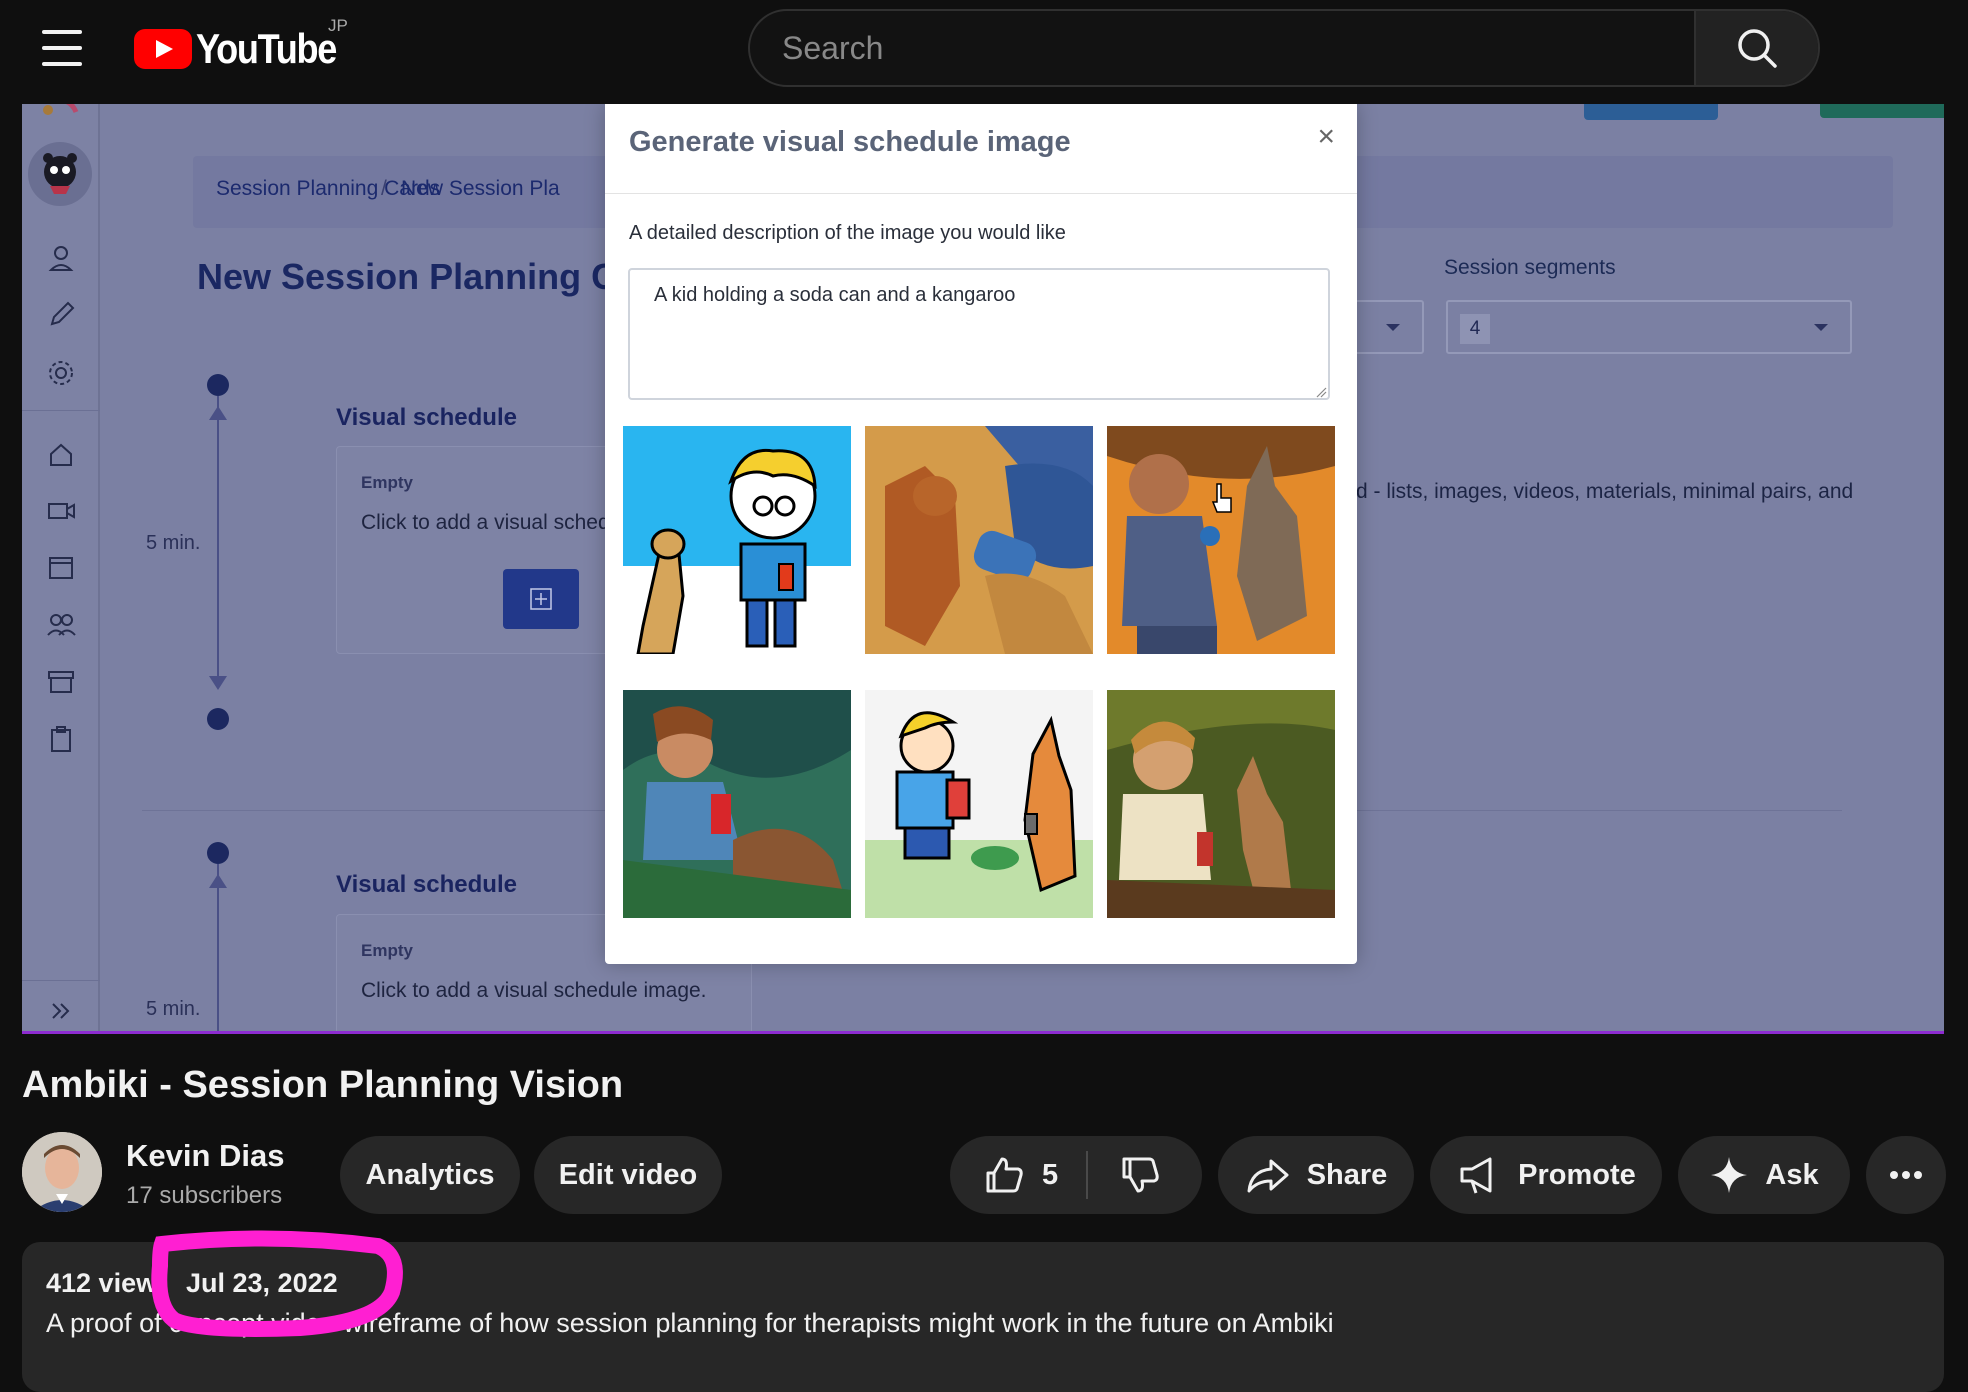 The width and height of the screenshot is (1968, 1392). Describe the element at coordinates (1004, 1175) in the screenshot. I see `thumbs-up-icon` at that location.